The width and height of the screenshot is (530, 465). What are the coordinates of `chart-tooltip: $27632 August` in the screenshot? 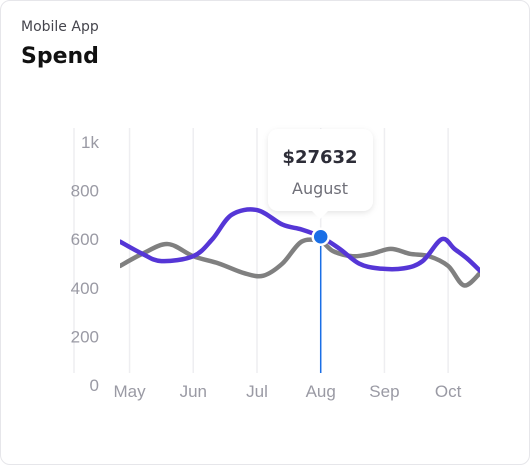 It's located at (320, 174).